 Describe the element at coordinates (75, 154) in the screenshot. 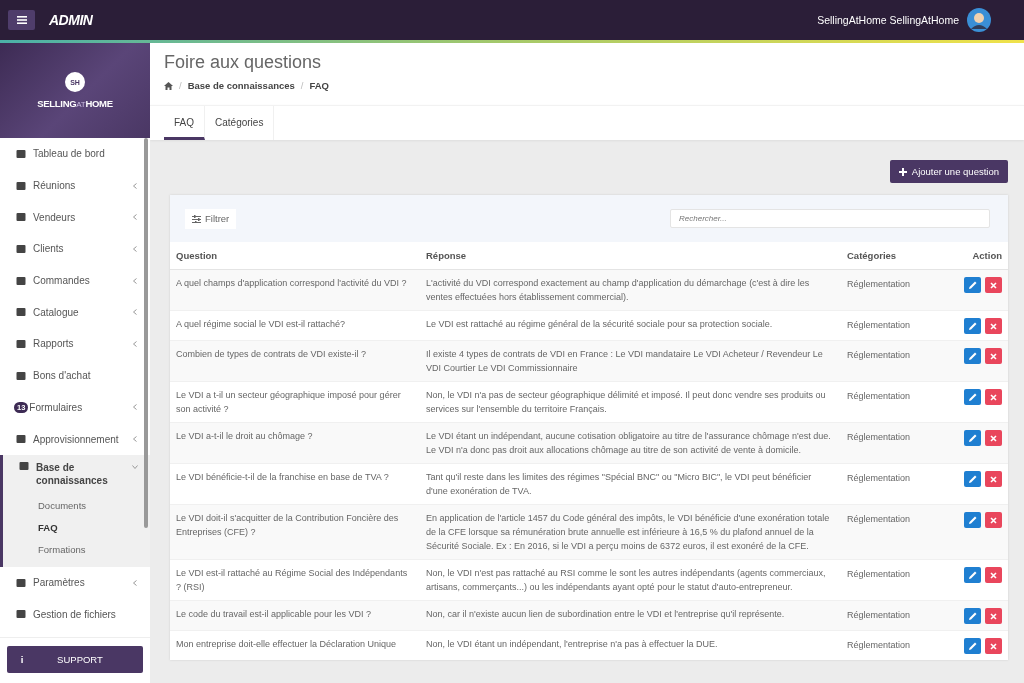

I see `sidebar-item: Tableau de bord` at that location.